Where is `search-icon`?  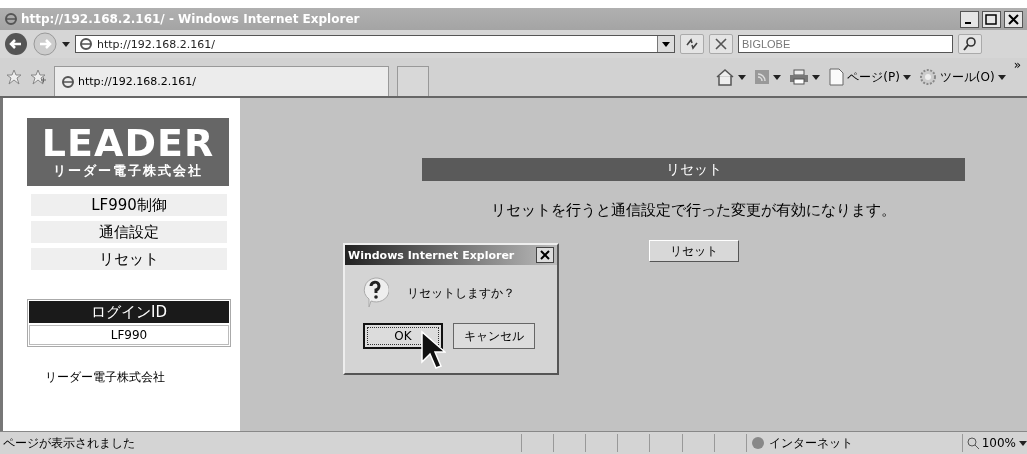 search-icon is located at coordinates (970, 44).